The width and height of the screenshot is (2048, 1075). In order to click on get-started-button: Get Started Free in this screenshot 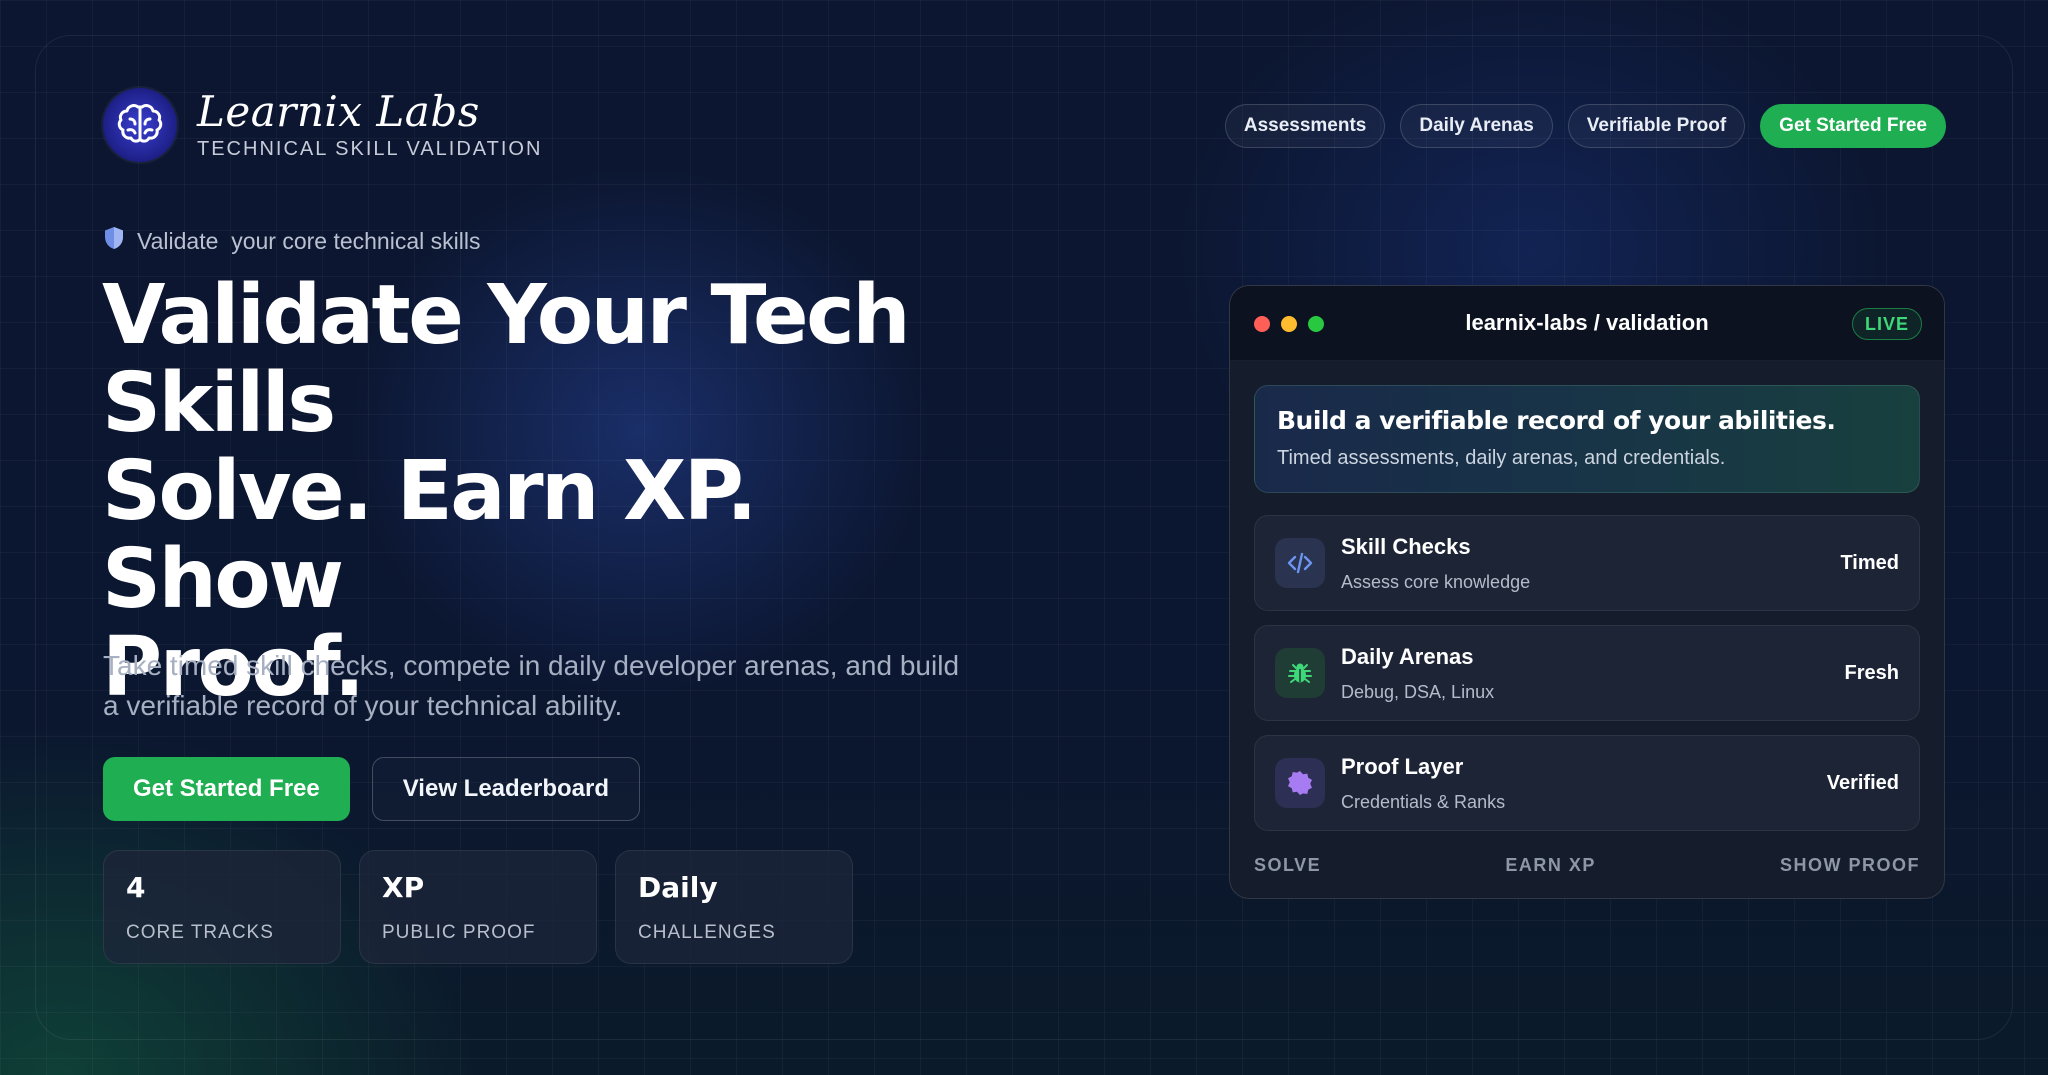, I will do `click(226, 789)`.